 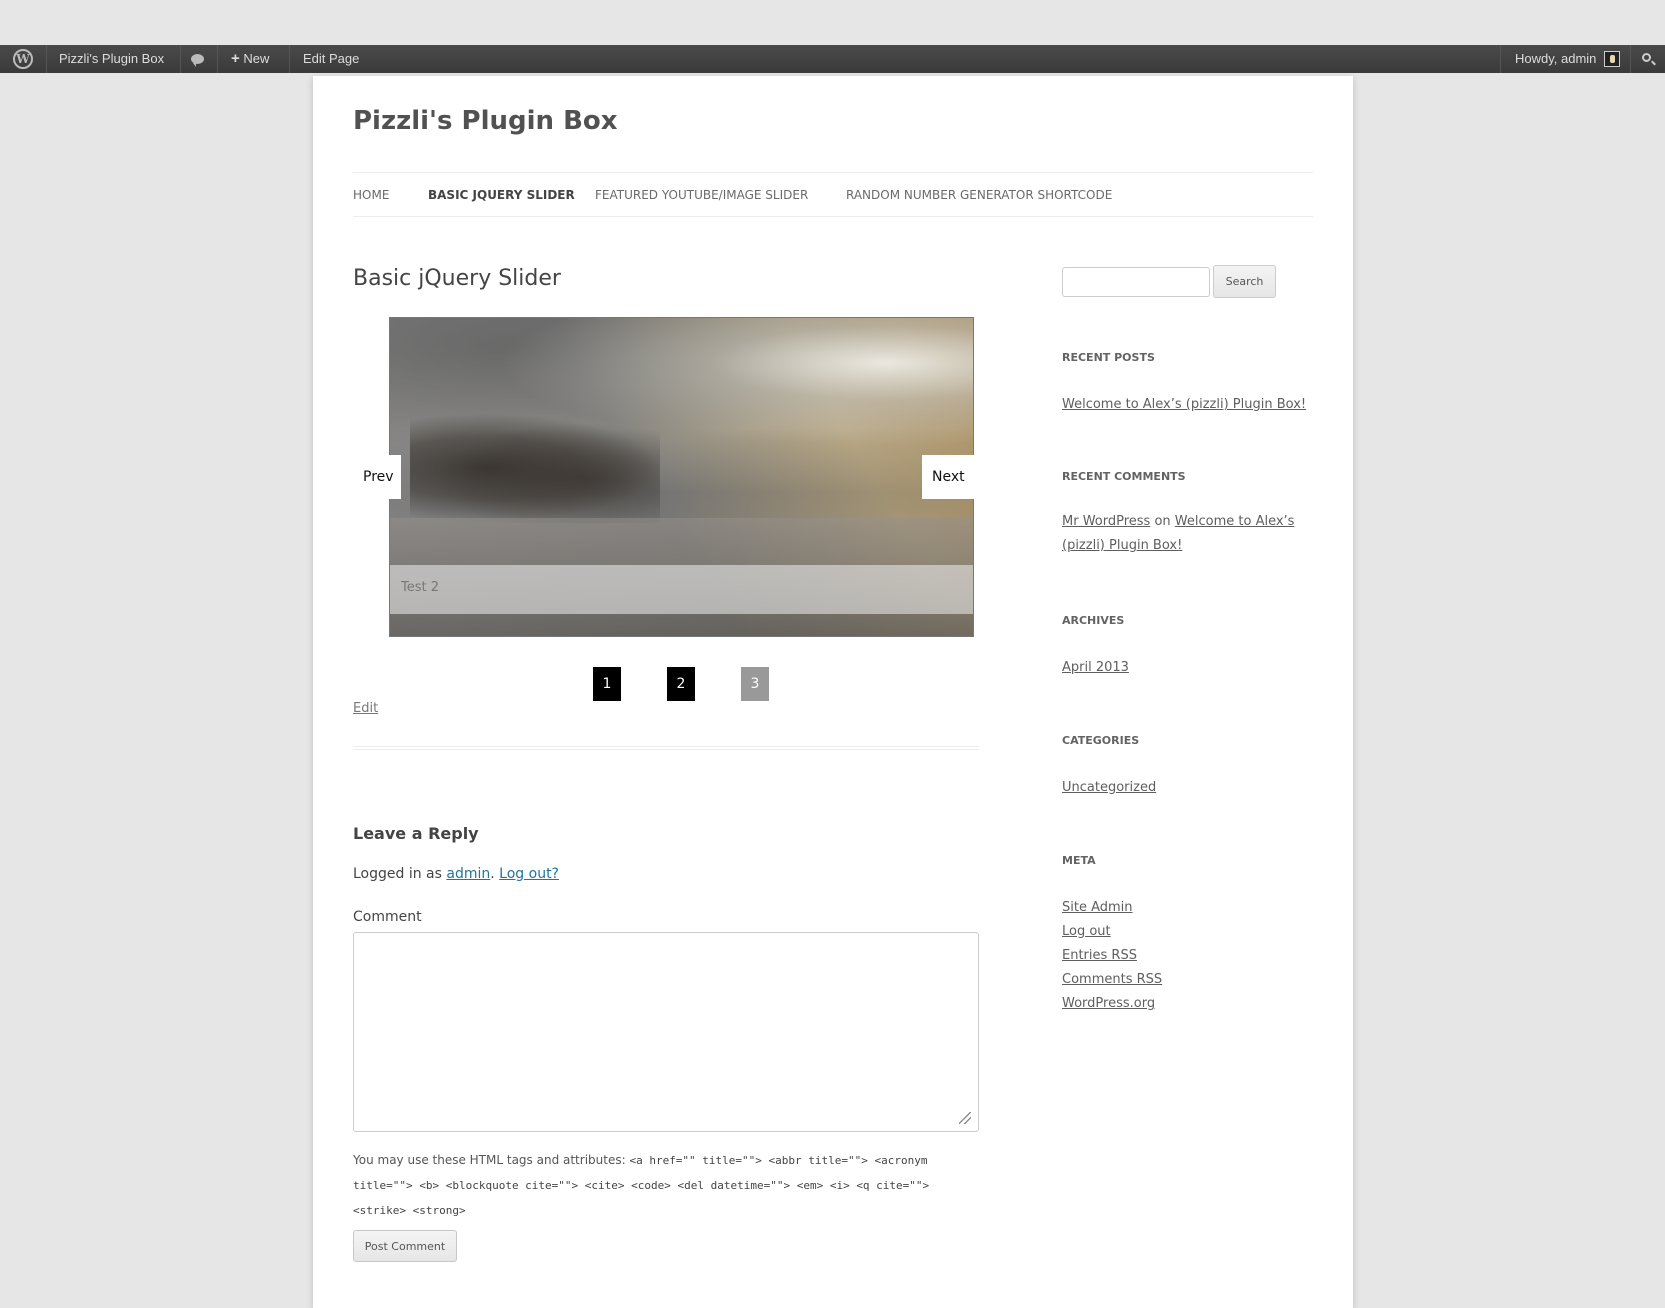 What do you see at coordinates (1108, 1003) in the screenshot?
I see `meta-link-wordpress-org: WordPress.org` at bounding box center [1108, 1003].